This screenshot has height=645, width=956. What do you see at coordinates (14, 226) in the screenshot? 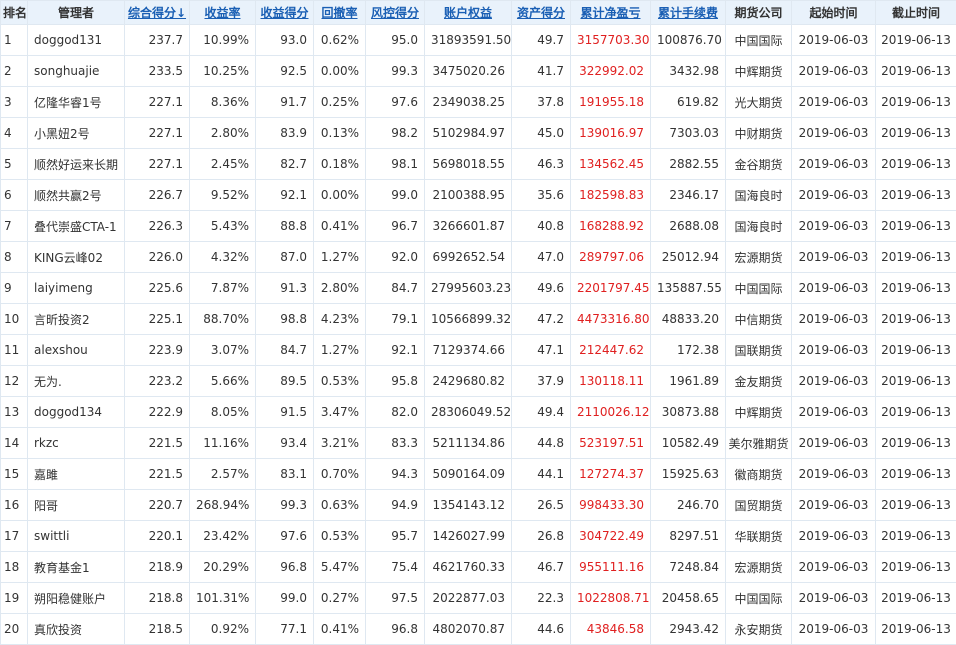
I see `cell-rank: 7` at bounding box center [14, 226].